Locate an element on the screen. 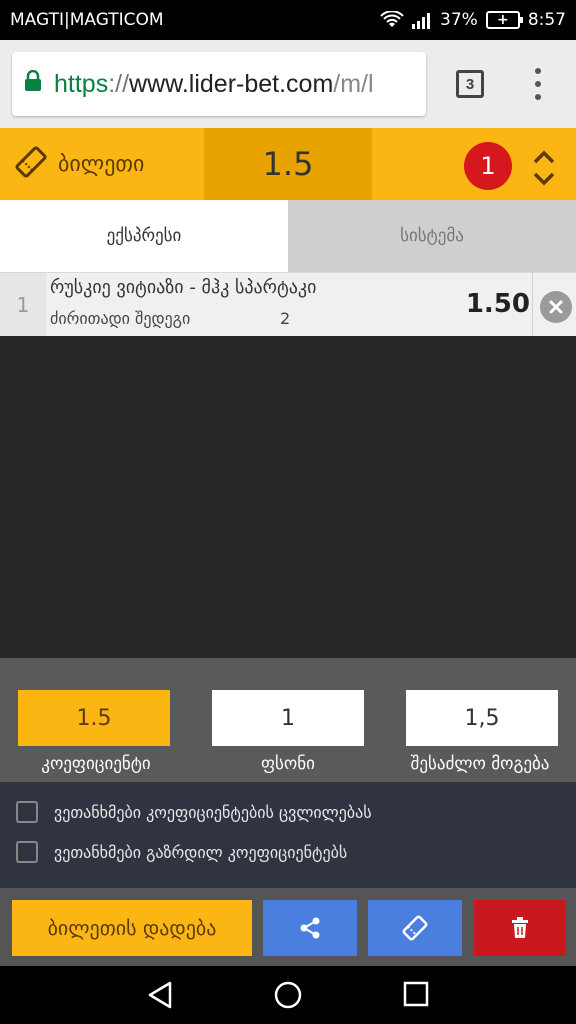  accept-increased-odds-option: ვეთანხმები გაზრდილ კოეფიციენტებს is located at coordinates (181, 852).